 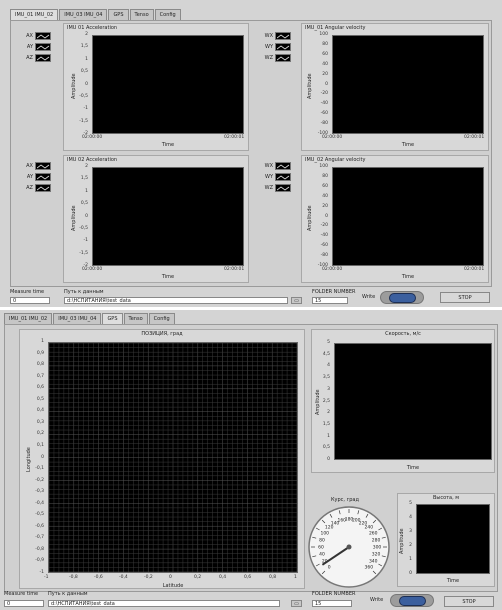 I want to click on y-tick: 0,3, so click(x=40, y=422).